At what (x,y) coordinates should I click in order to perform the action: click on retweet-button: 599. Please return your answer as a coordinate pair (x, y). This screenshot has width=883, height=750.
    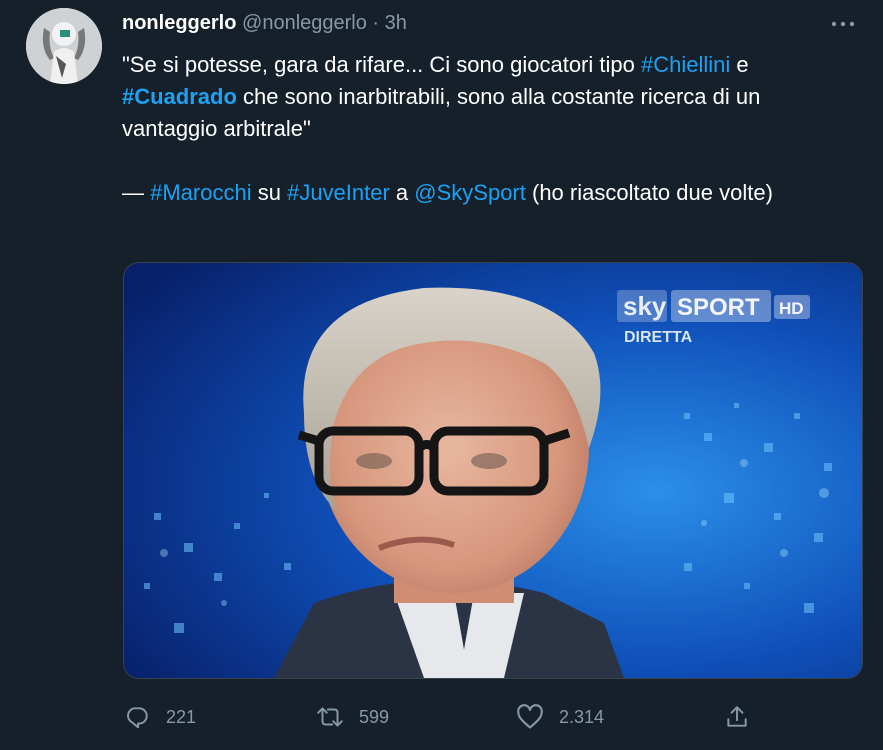
    Looking at the image, I should click on (352, 717).